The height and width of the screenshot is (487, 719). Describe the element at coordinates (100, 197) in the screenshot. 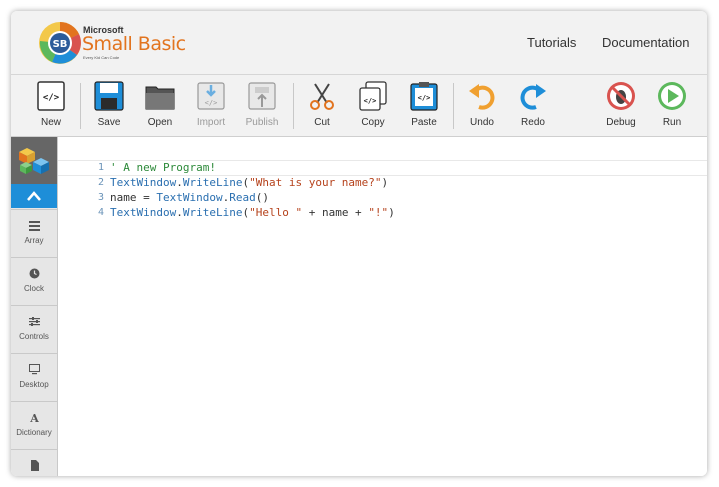

I see `line-number: 3` at that location.